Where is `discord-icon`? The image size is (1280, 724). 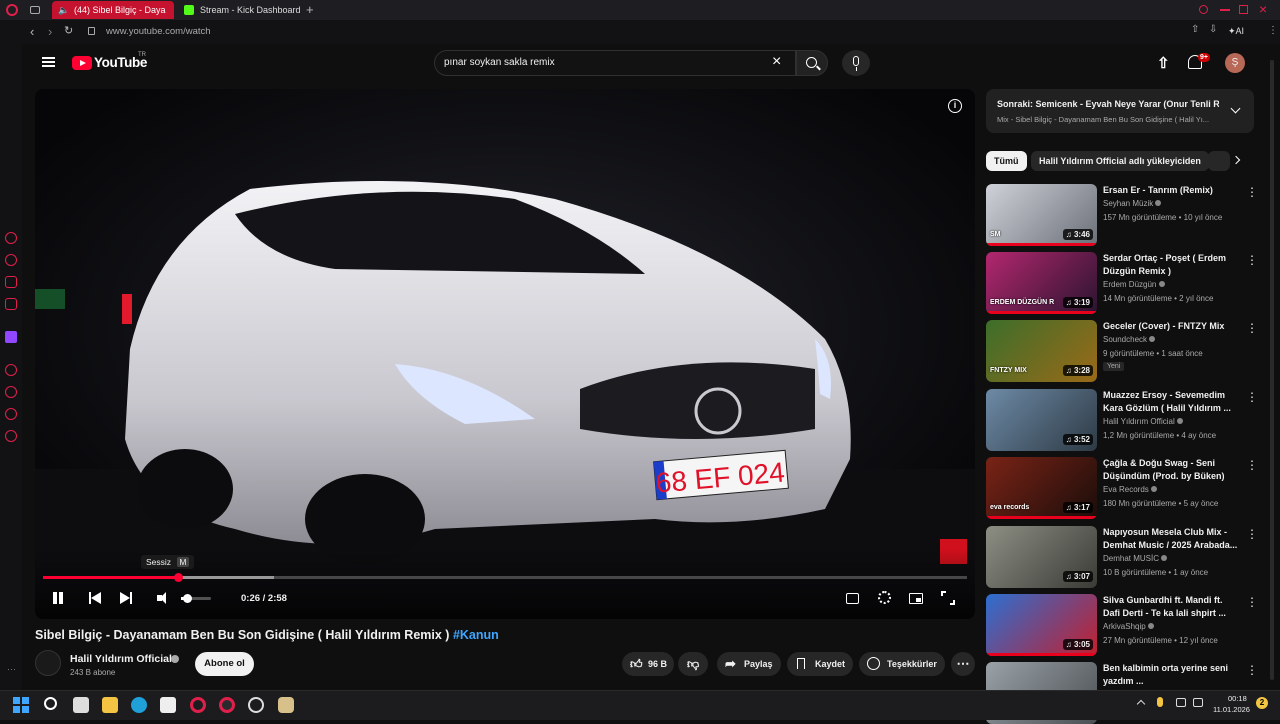 discord-icon is located at coordinates (11, 304).